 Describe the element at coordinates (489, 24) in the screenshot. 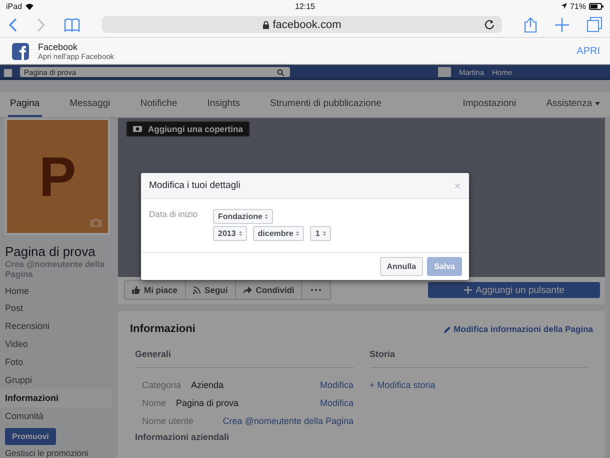

I see `reload-icon` at that location.